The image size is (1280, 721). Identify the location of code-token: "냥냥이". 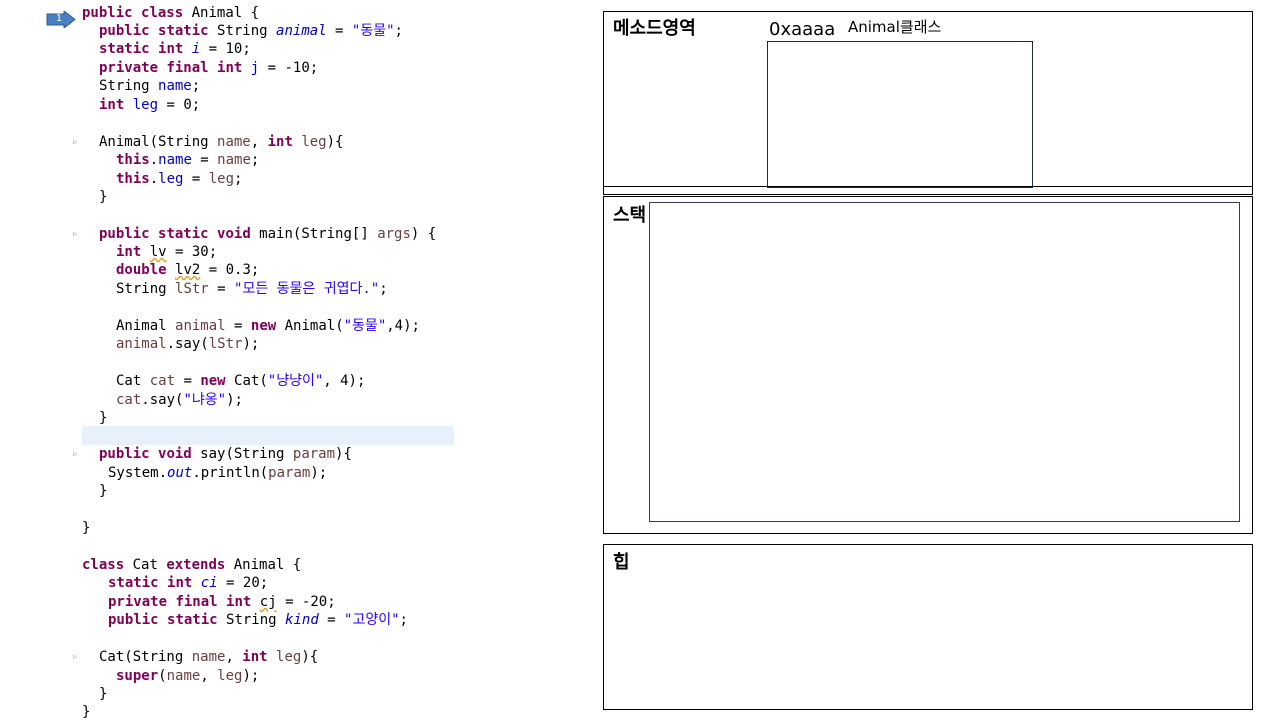
(295, 381).